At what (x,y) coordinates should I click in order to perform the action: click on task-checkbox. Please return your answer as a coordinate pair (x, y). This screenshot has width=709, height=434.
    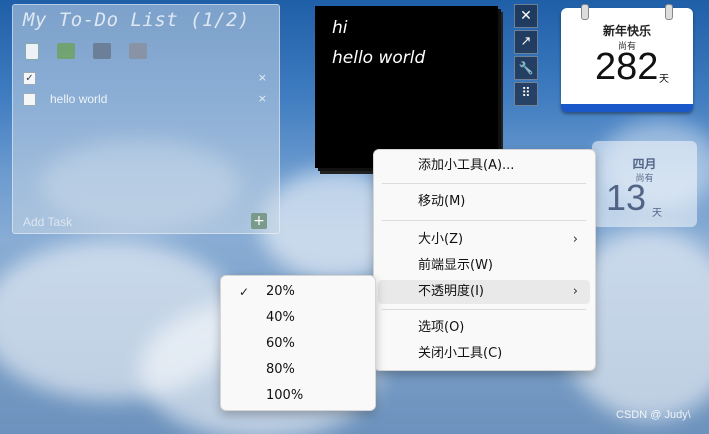
    Looking at the image, I should click on (29, 99).